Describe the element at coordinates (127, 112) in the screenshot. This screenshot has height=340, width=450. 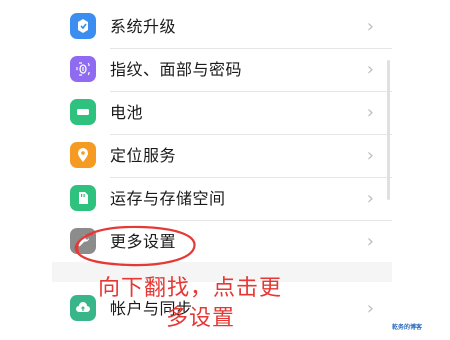
I see `settings-item-label: 电池` at that location.